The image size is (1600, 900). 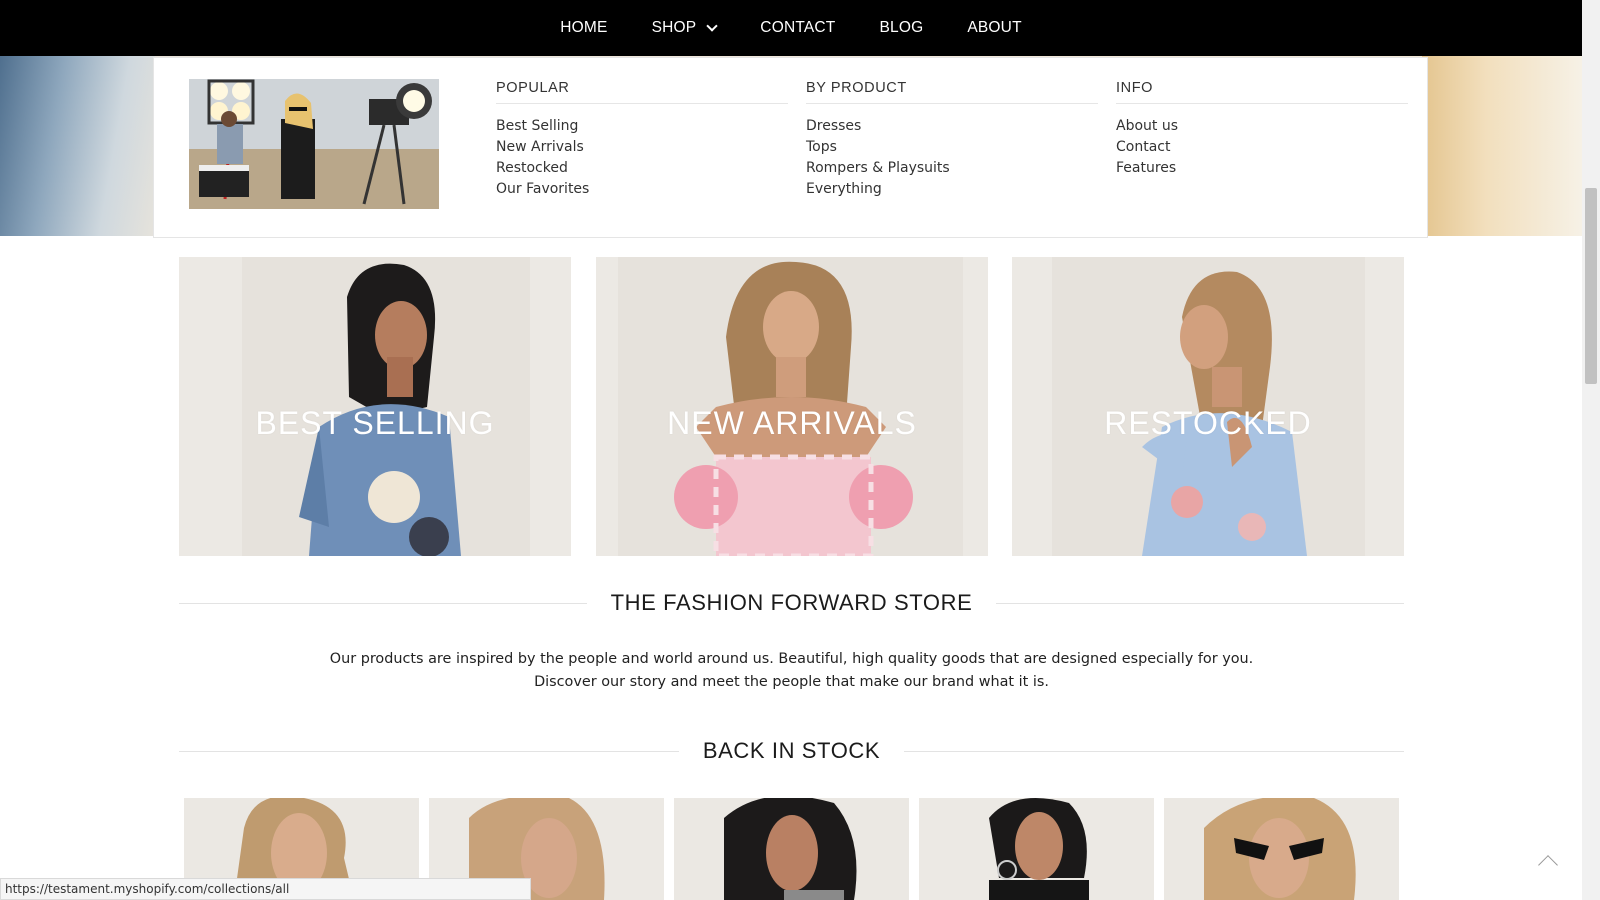 What do you see at coordinates (952, 92) in the screenshot?
I see `mega-col-heading: BY PRODUCT` at bounding box center [952, 92].